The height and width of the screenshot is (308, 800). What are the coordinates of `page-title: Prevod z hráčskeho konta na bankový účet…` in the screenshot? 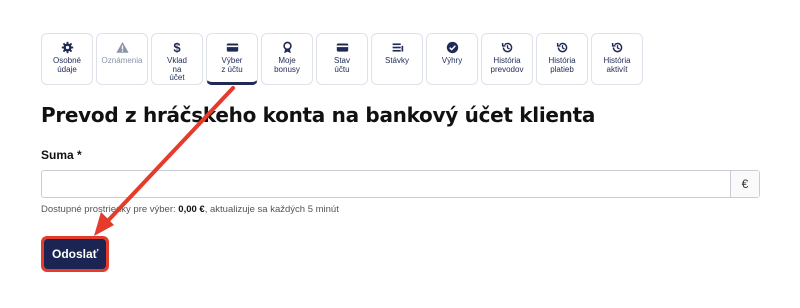 It's located at (318, 115).